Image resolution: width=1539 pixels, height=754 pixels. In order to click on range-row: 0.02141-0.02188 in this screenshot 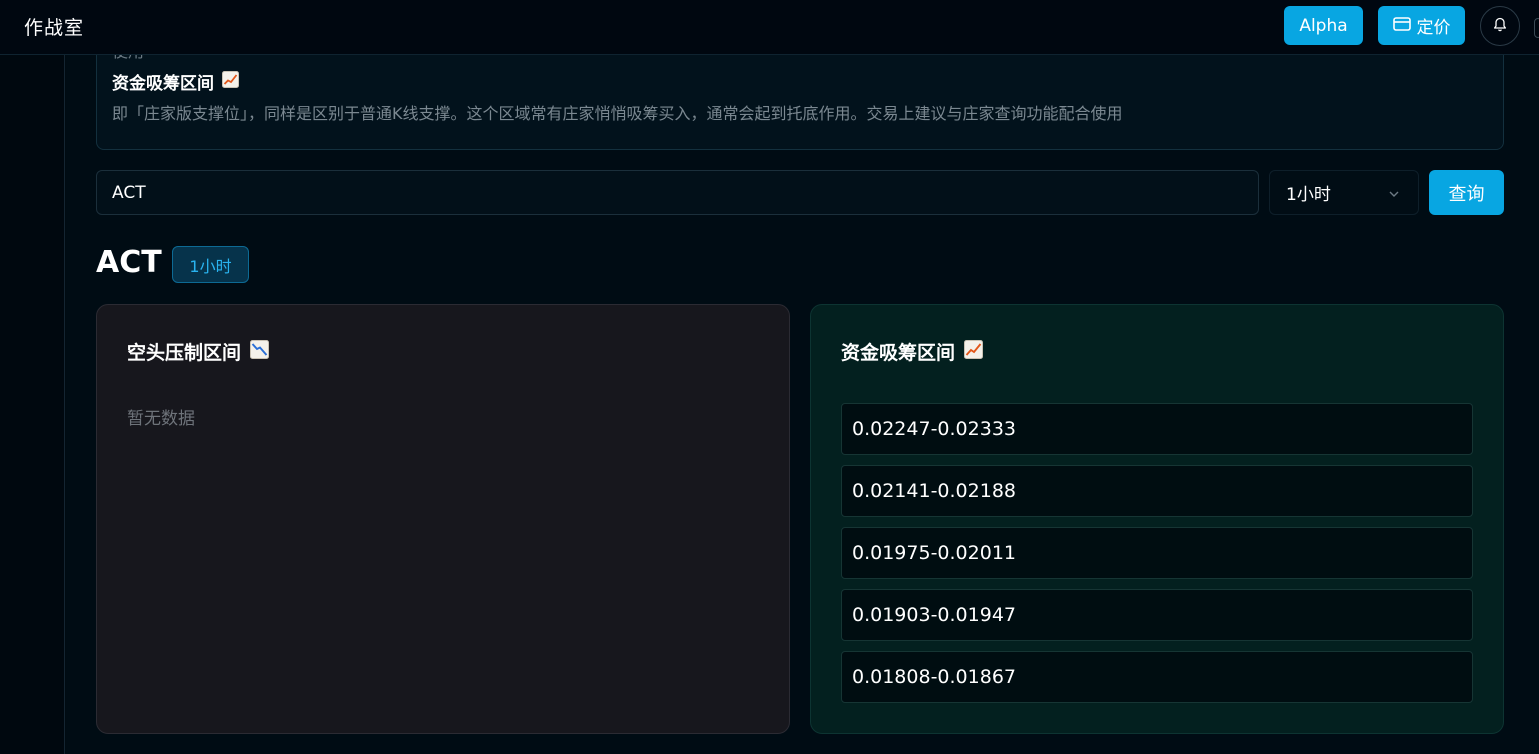, I will do `click(1157, 491)`.